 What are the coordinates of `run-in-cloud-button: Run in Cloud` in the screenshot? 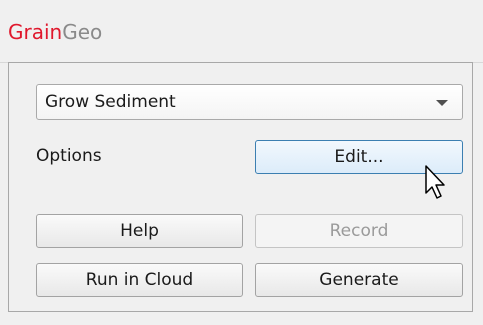 It's located at (139, 280).